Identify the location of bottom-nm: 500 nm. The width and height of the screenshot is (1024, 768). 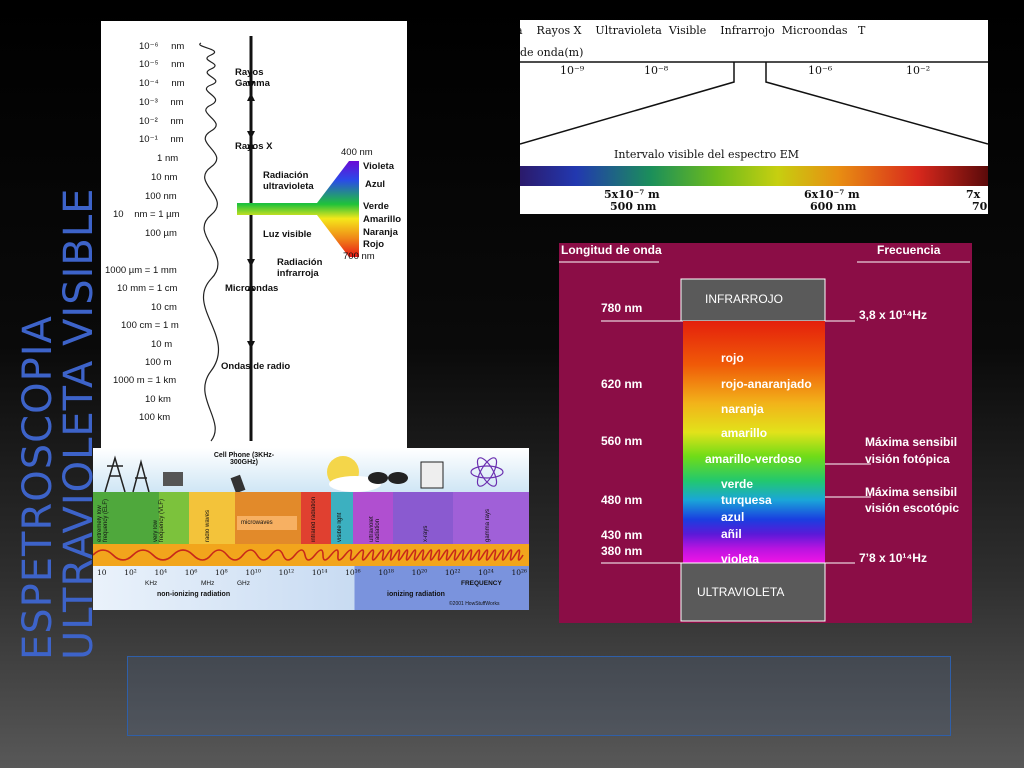
(633, 206).